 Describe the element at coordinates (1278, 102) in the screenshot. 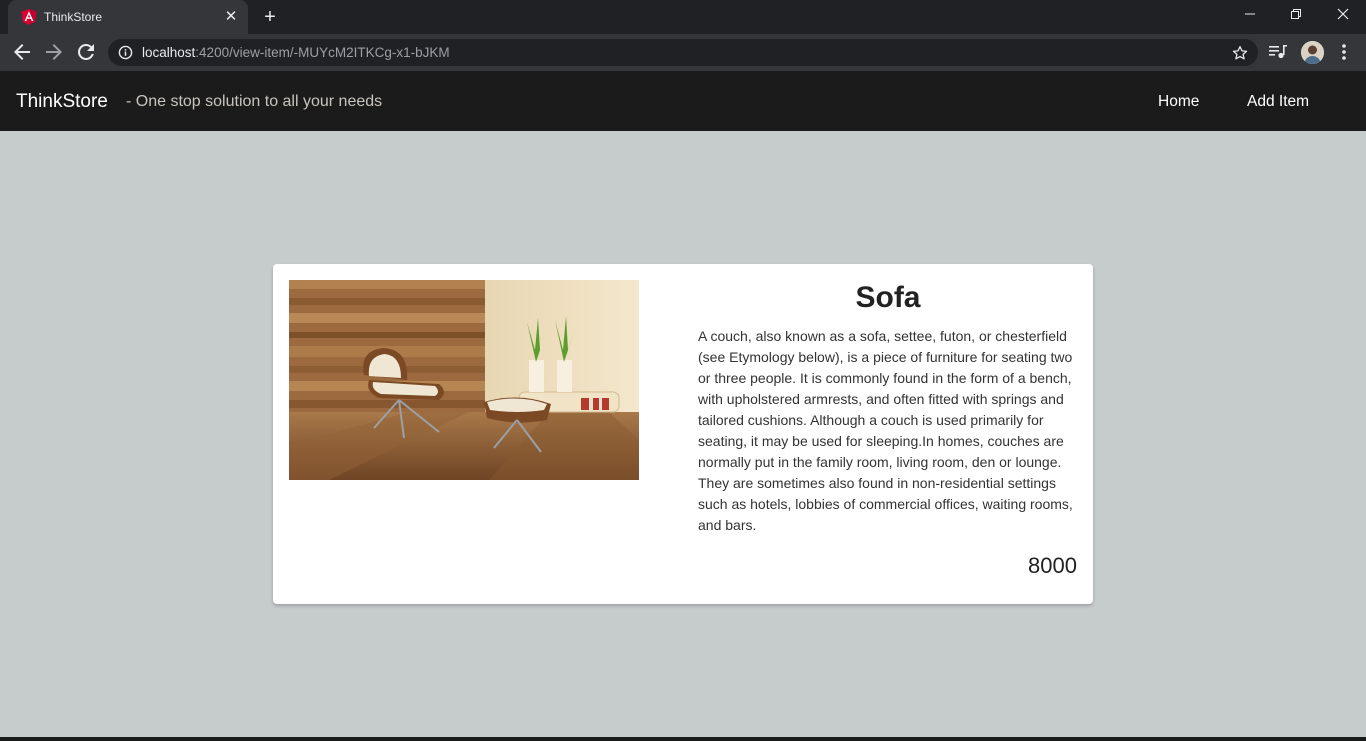

I see `nav-add-item-link: Add Item` at that location.